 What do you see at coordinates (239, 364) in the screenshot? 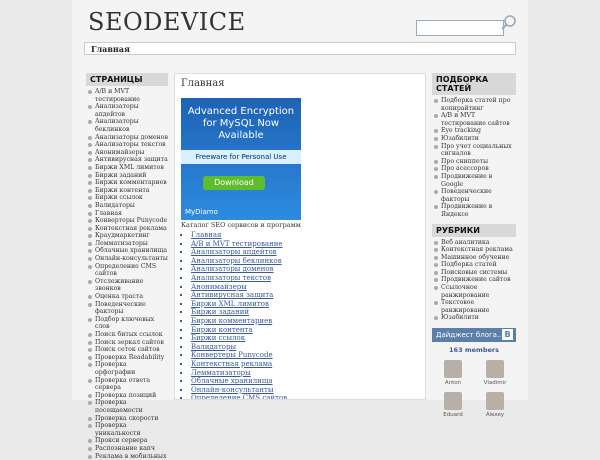
I see `catalog-link: Контекстная реклама` at bounding box center [239, 364].